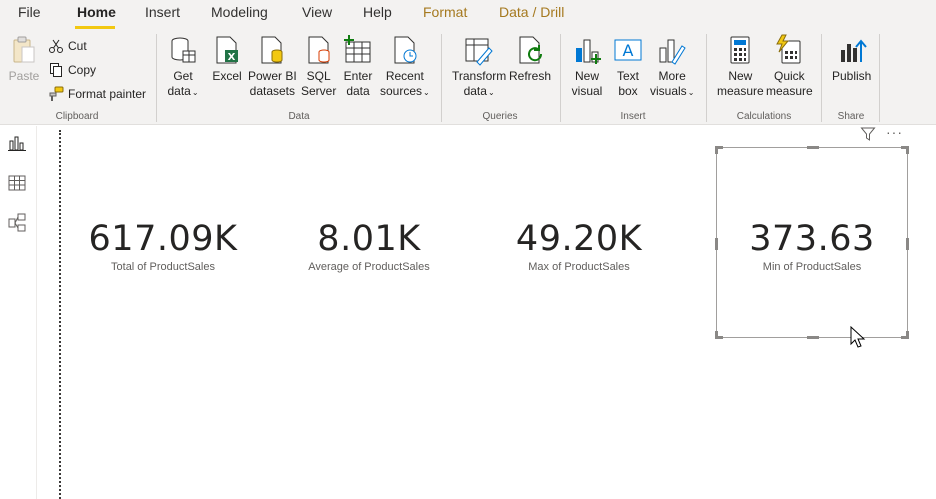  I want to click on tab-help: Help, so click(377, 12).